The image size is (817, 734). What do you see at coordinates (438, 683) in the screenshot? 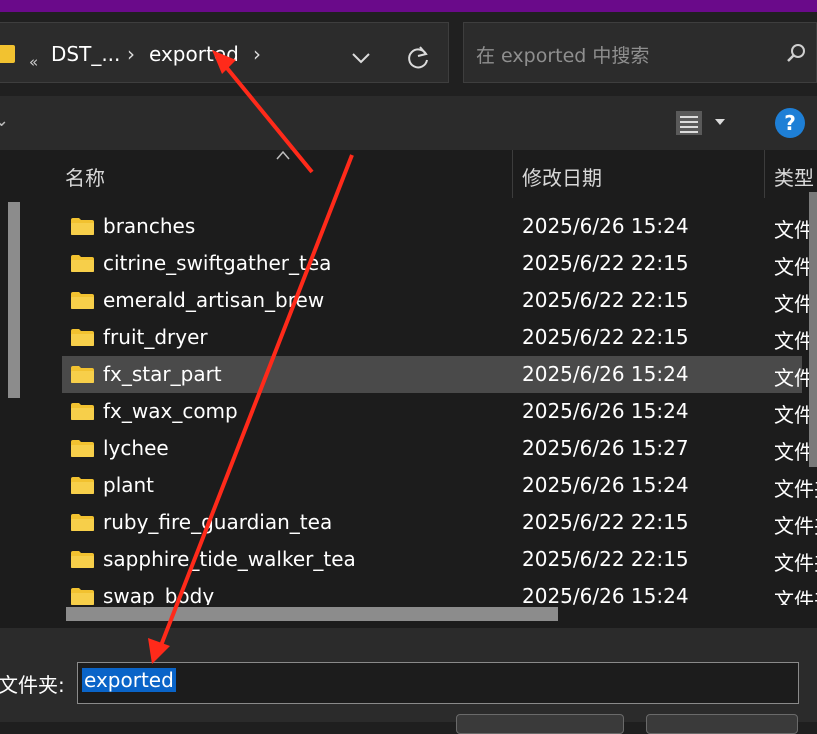
I see `folder-name-input: exported` at bounding box center [438, 683].